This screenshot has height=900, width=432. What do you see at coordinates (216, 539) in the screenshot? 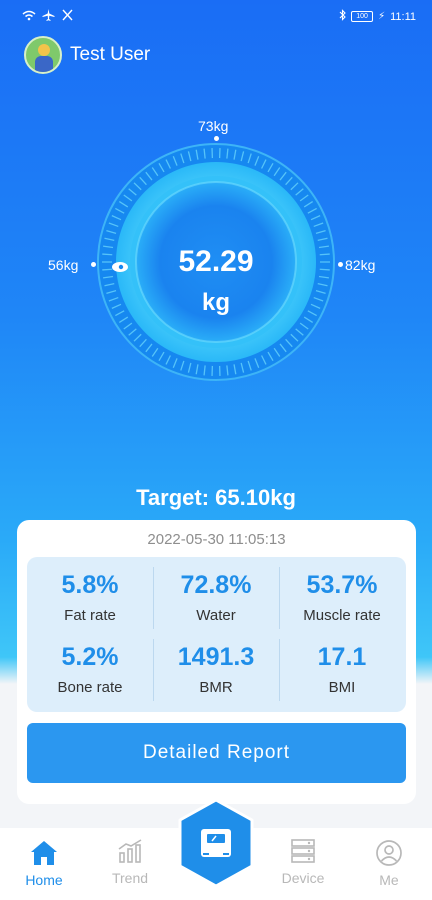
I see `measurement-timestamp: 2022-05-30 11:05:13` at bounding box center [216, 539].